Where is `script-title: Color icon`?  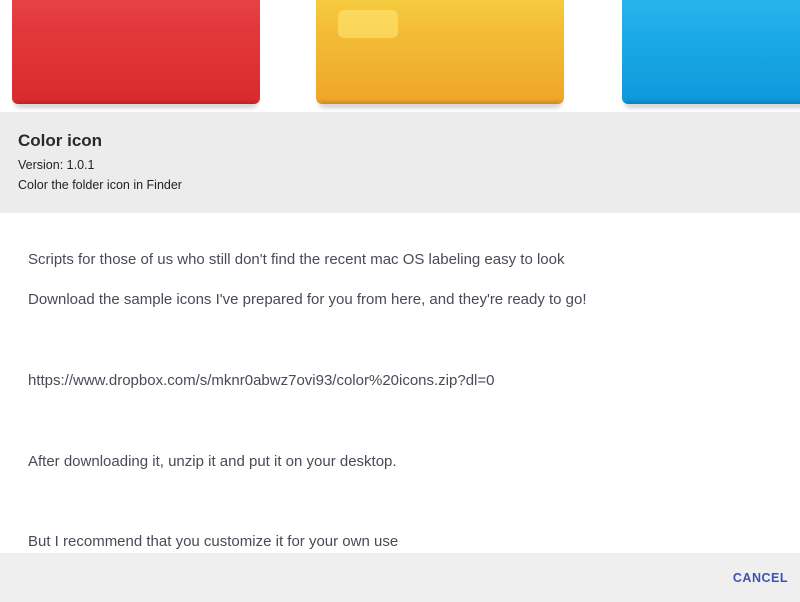
script-title: Color icon is located at coordinates (60, 140).